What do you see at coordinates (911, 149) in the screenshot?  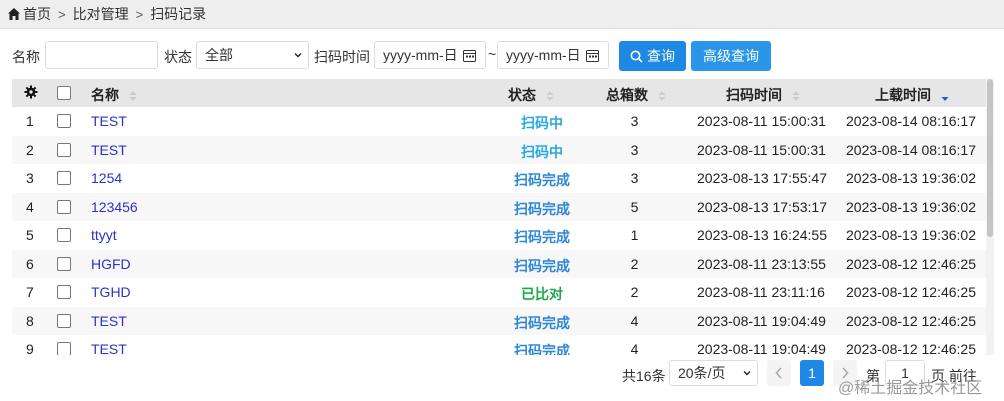 I see `upload-time-value: 2023-08-14 08:16:17` at bounding box center [911, 149].